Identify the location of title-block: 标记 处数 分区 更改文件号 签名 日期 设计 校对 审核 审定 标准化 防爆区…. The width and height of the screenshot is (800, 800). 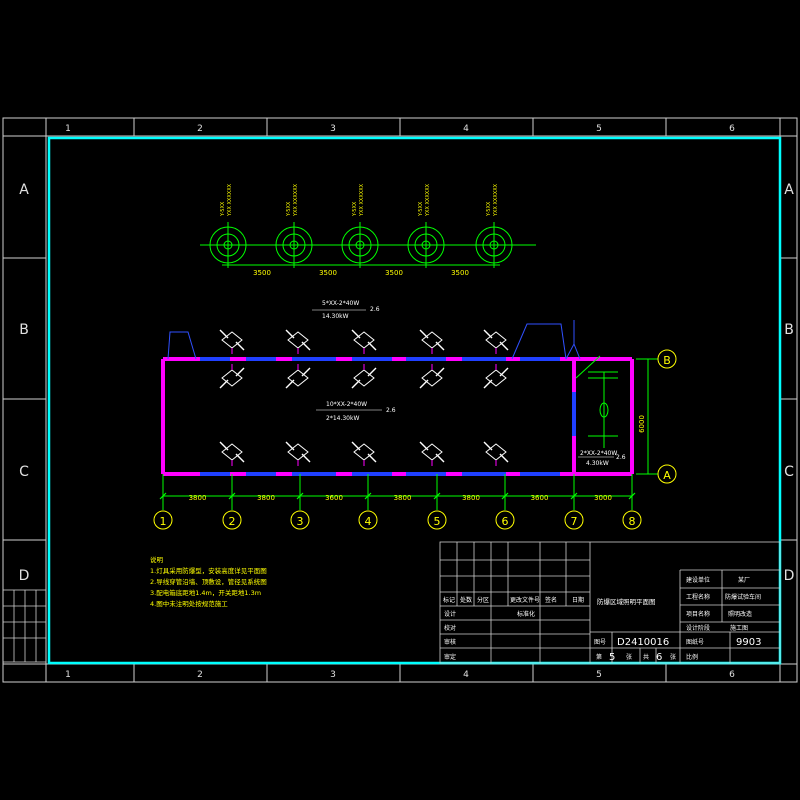
(610, 602).